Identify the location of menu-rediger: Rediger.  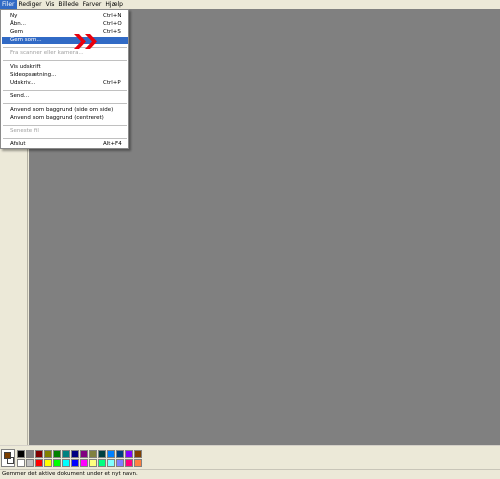
(30, 4).